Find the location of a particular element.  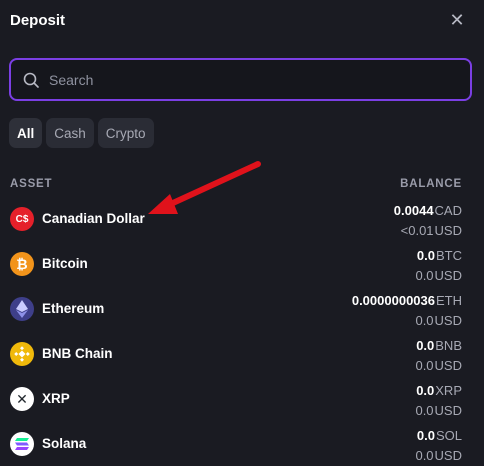

asset-row-xrp: ✕ XRP 0.0XRP 0.0USD is located at coordinates (242, 398).